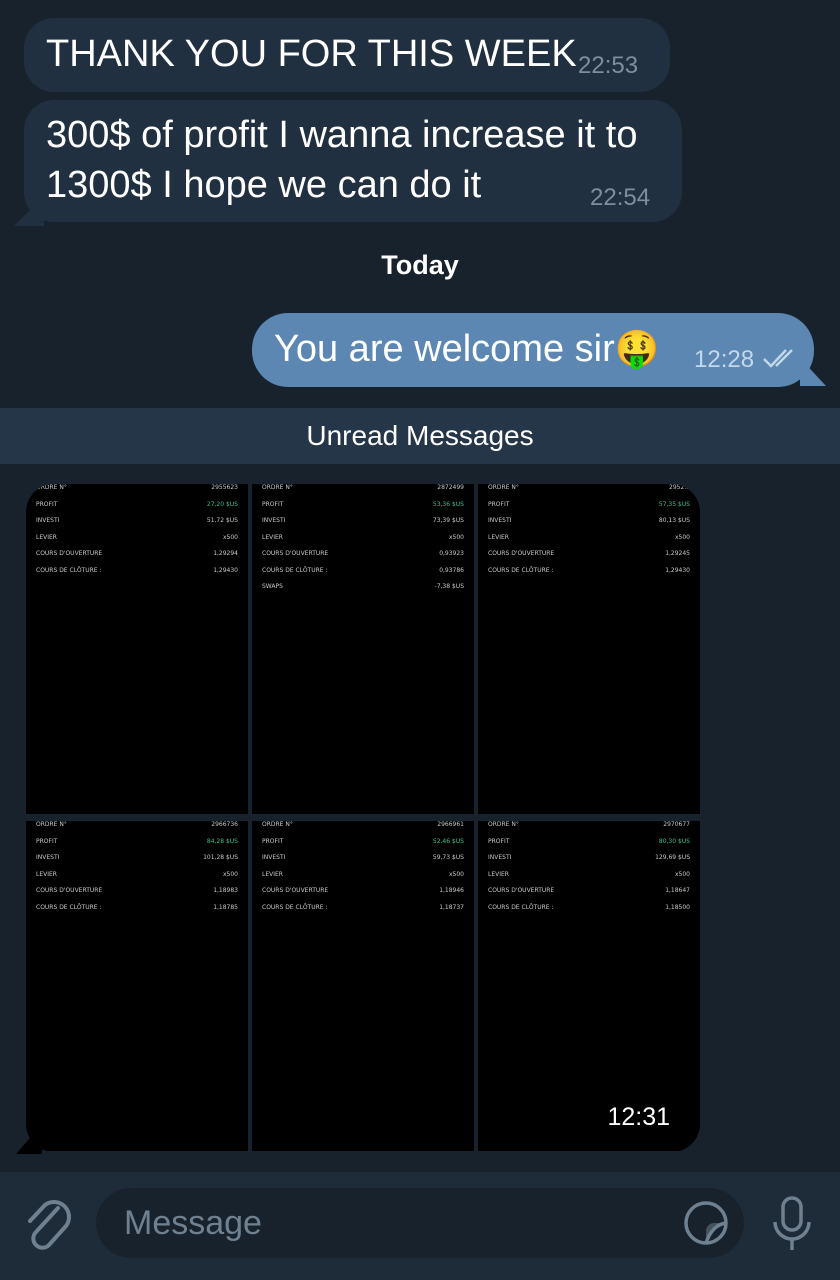  I want to click on trade-row: PROFIT 84,28 $US, so click(137, 843).